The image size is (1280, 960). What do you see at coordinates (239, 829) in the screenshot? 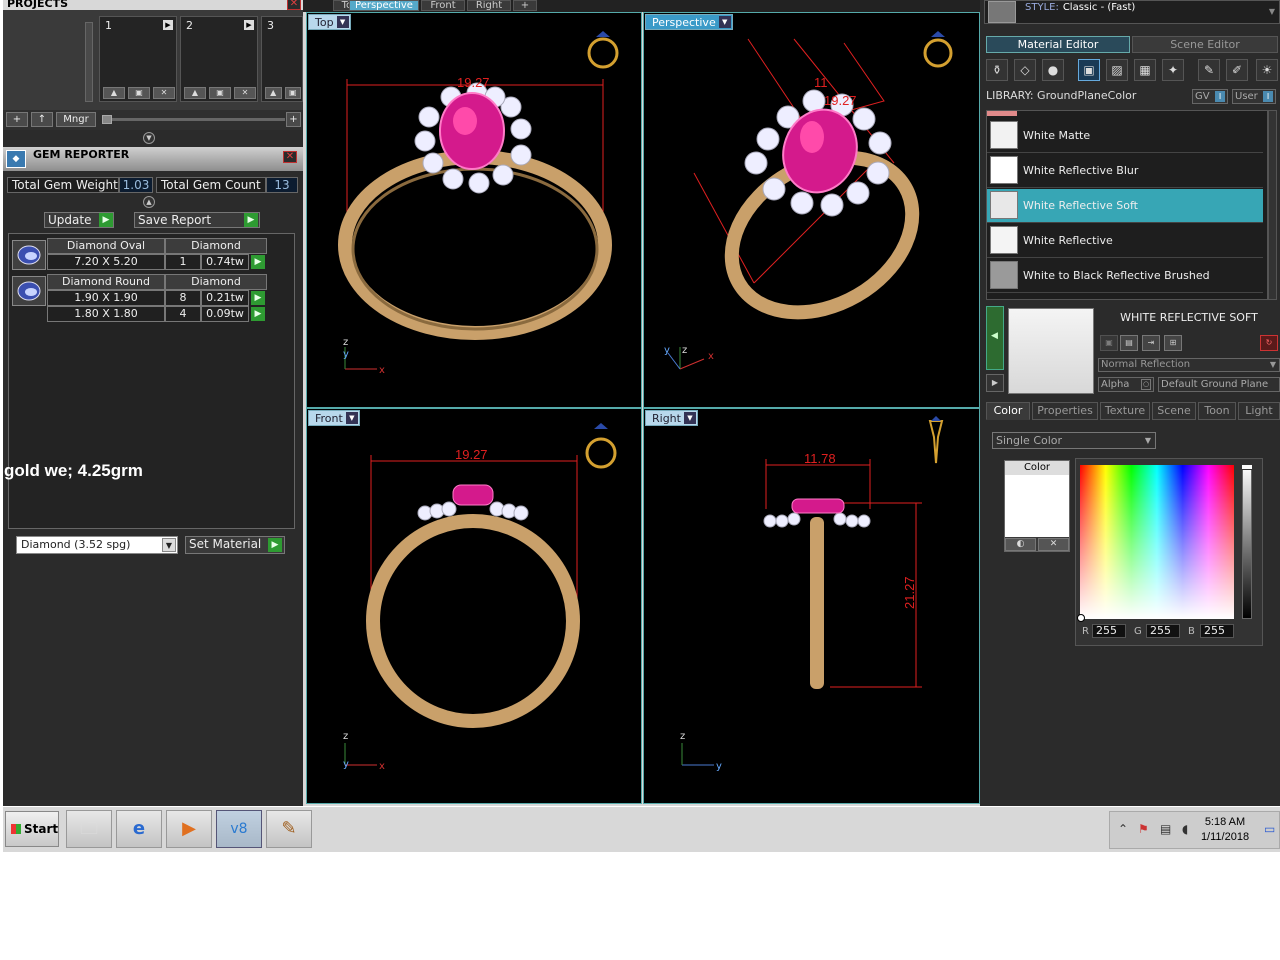
I see `matrix-app-icon: v8` at bounding box center [239, 829].